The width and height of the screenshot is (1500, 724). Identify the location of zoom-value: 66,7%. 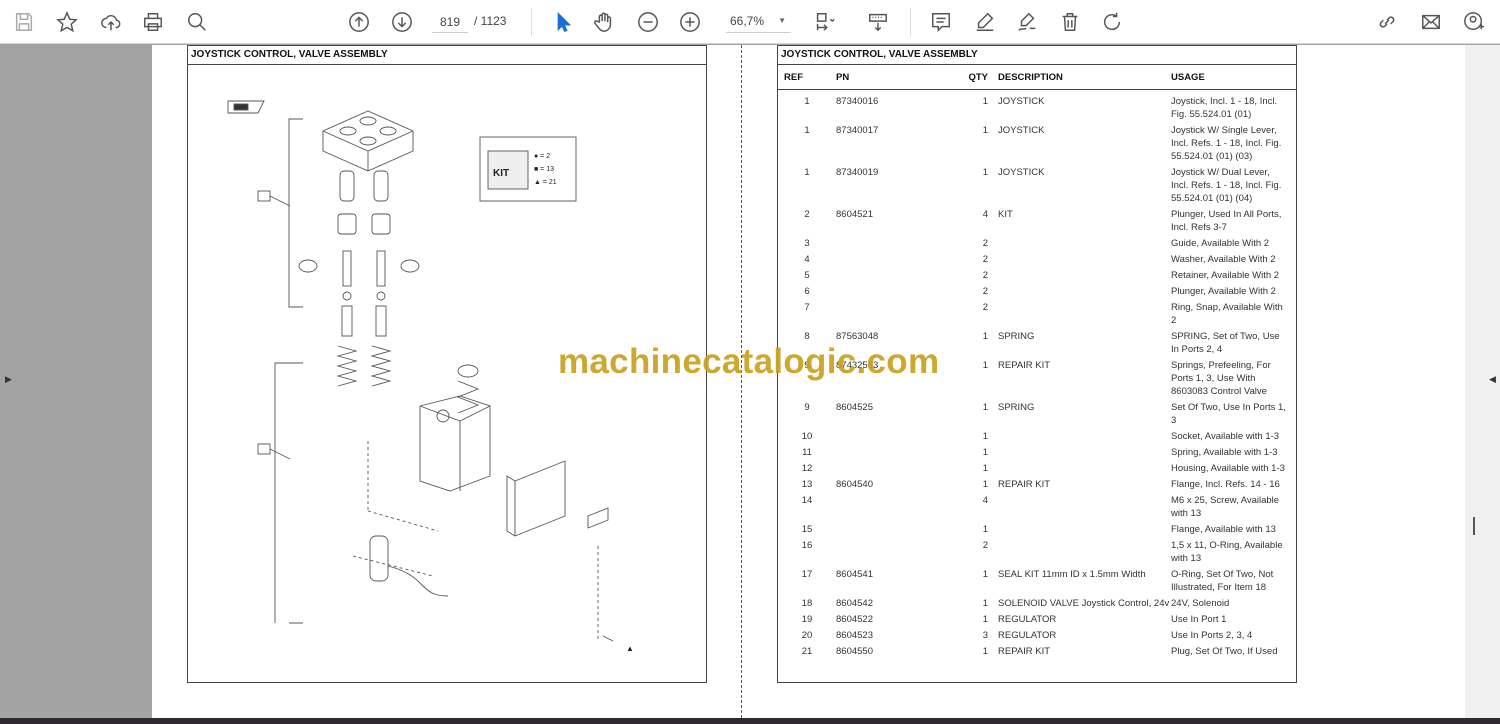
(747, 21).